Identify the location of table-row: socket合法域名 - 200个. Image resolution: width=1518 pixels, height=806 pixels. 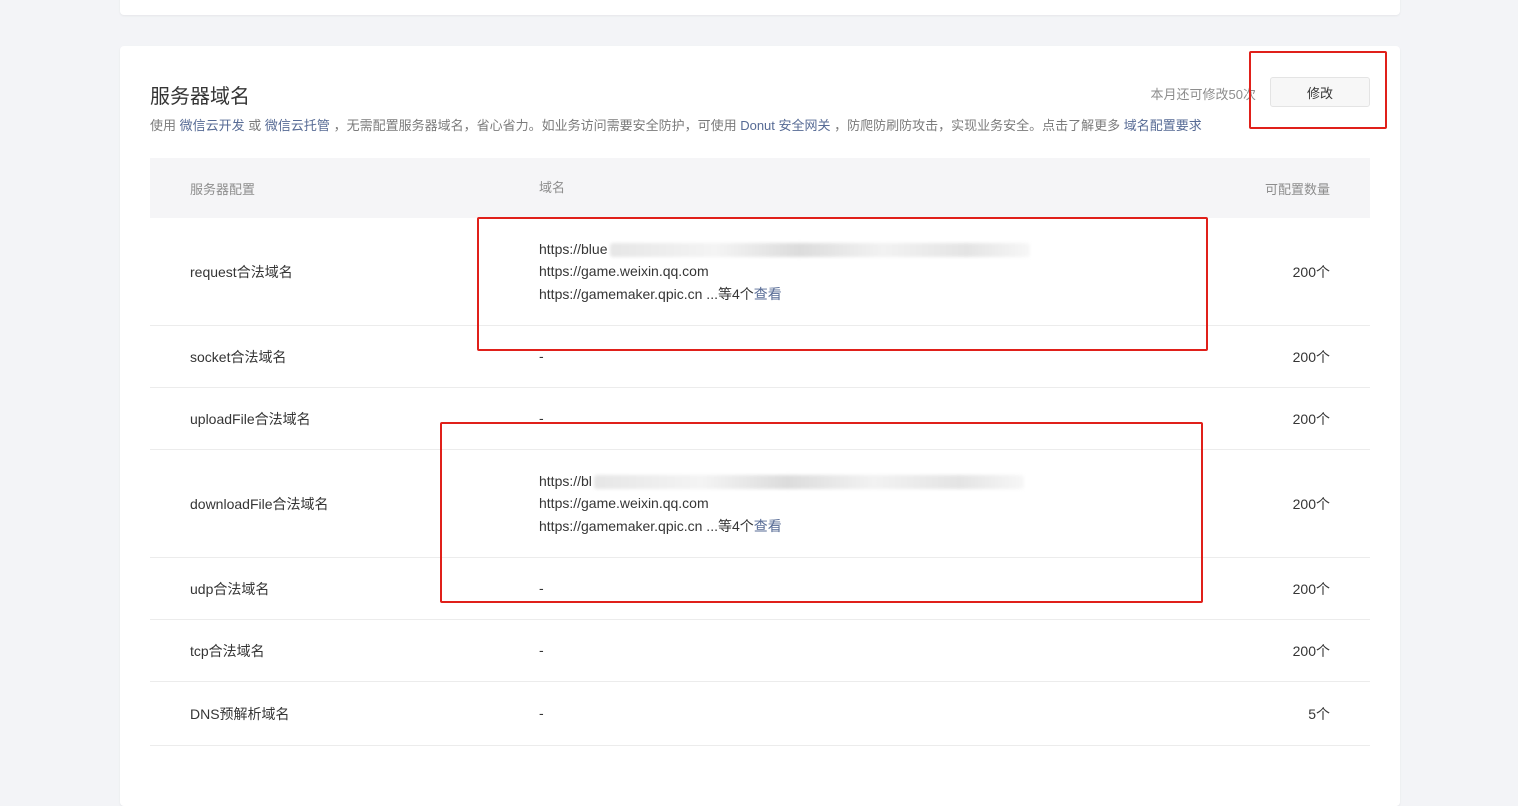
(760, 357).